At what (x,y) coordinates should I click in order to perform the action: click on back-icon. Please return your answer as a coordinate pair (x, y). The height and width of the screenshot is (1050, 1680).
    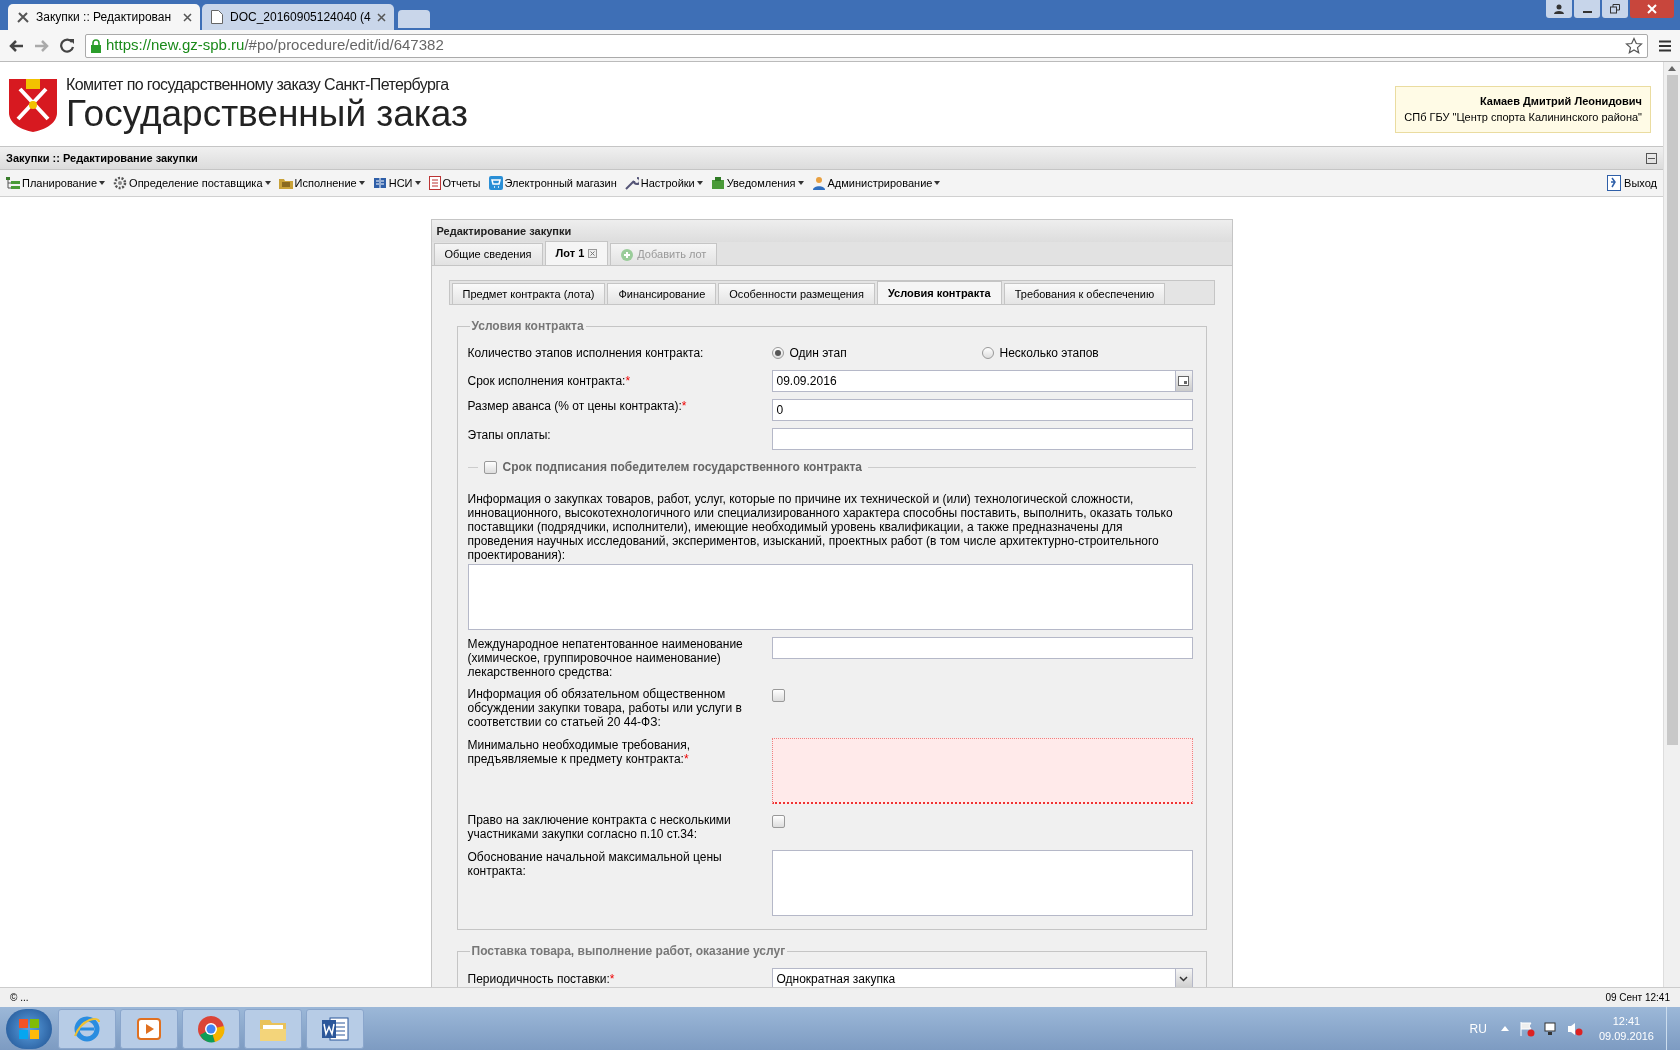
    Looking at the image, I should click on (16, 45).